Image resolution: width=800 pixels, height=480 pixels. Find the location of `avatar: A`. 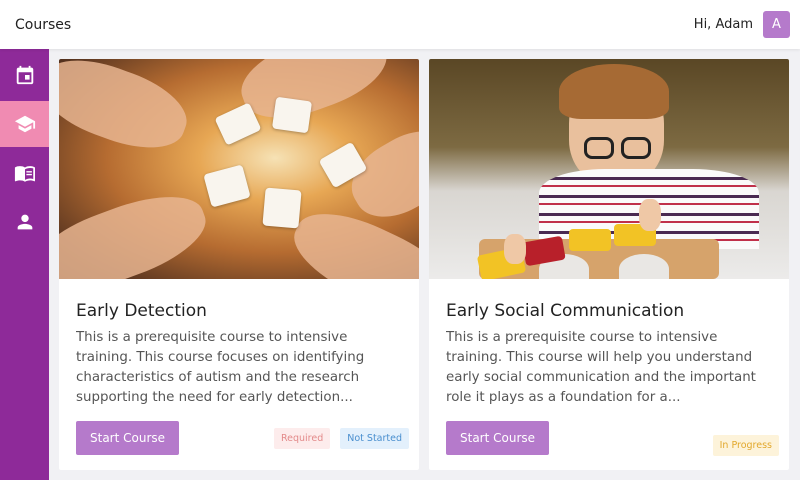

avatar: A is located at coordinates (776, 24).